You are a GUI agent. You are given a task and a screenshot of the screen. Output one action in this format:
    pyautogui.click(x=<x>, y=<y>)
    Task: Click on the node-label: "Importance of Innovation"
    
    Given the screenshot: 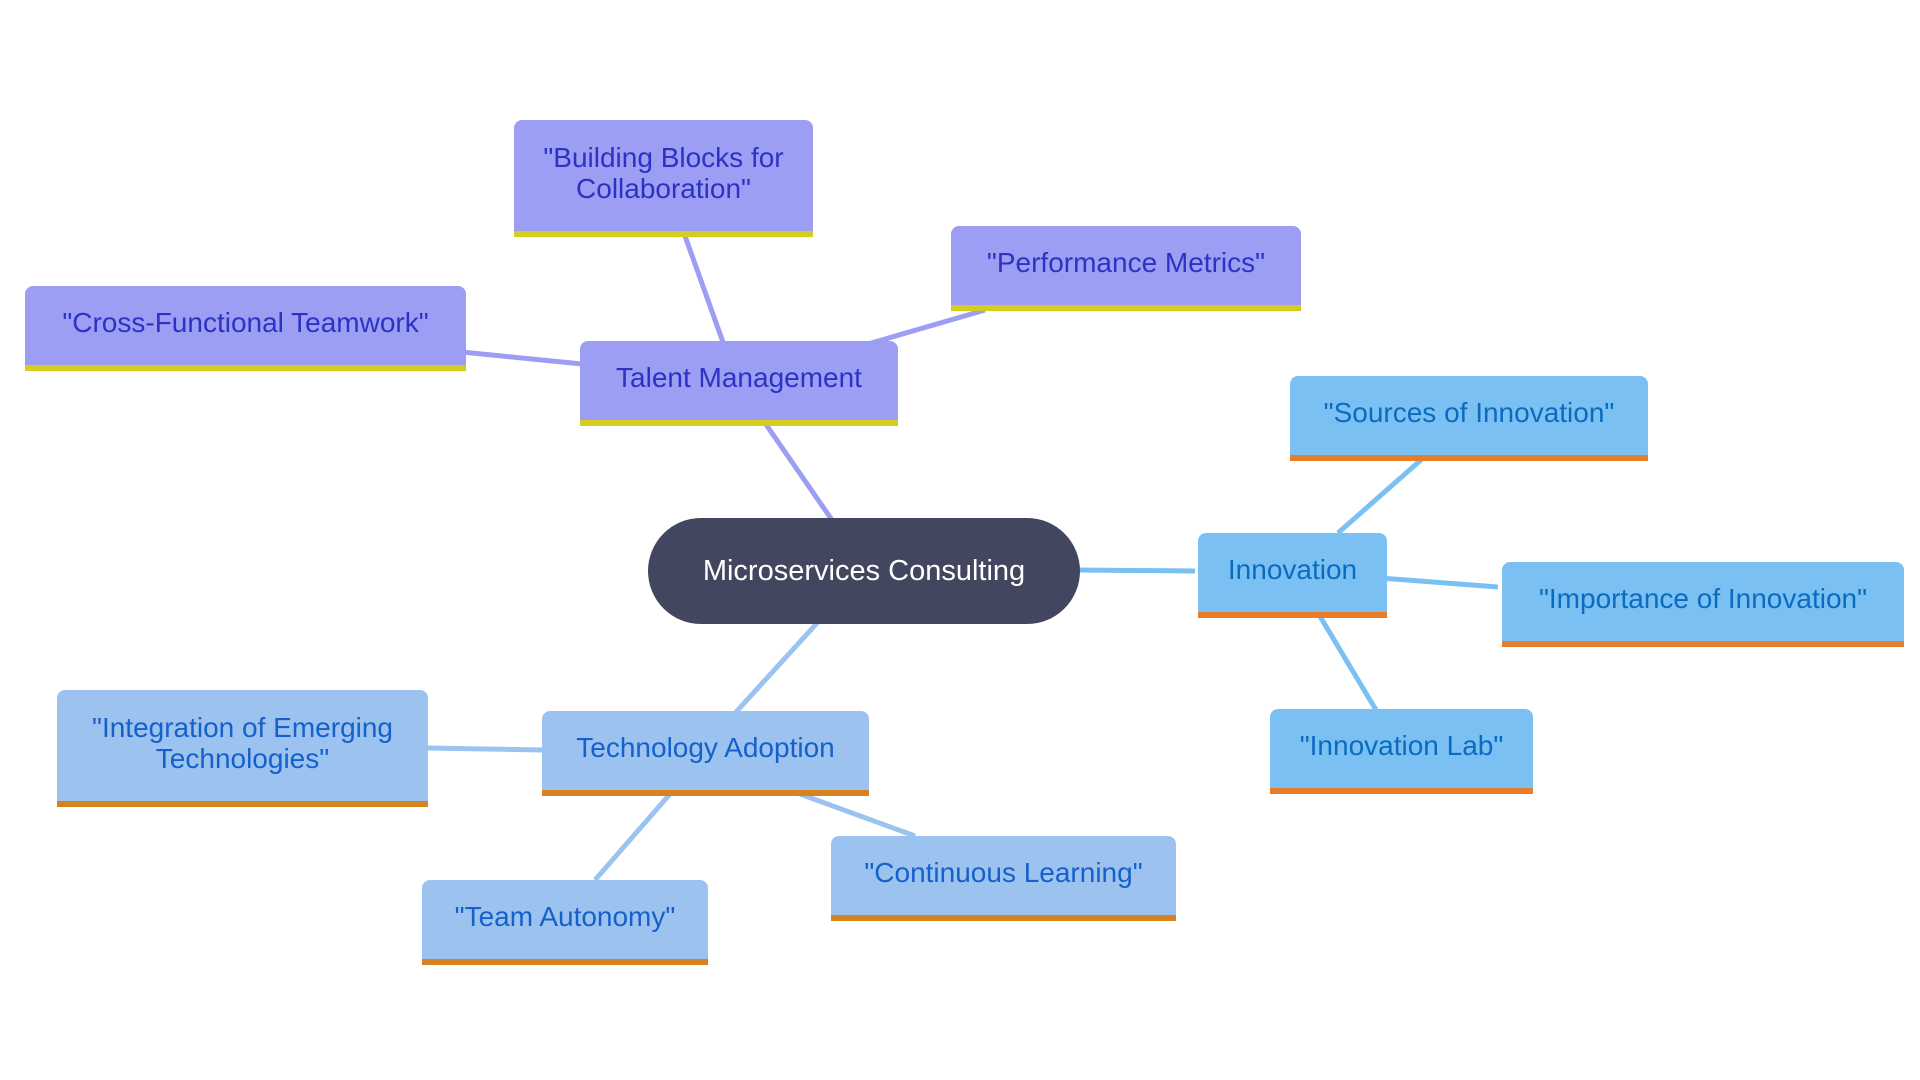 What is the action you would take?
    pyautogui.click(x=1703, y=598)
    